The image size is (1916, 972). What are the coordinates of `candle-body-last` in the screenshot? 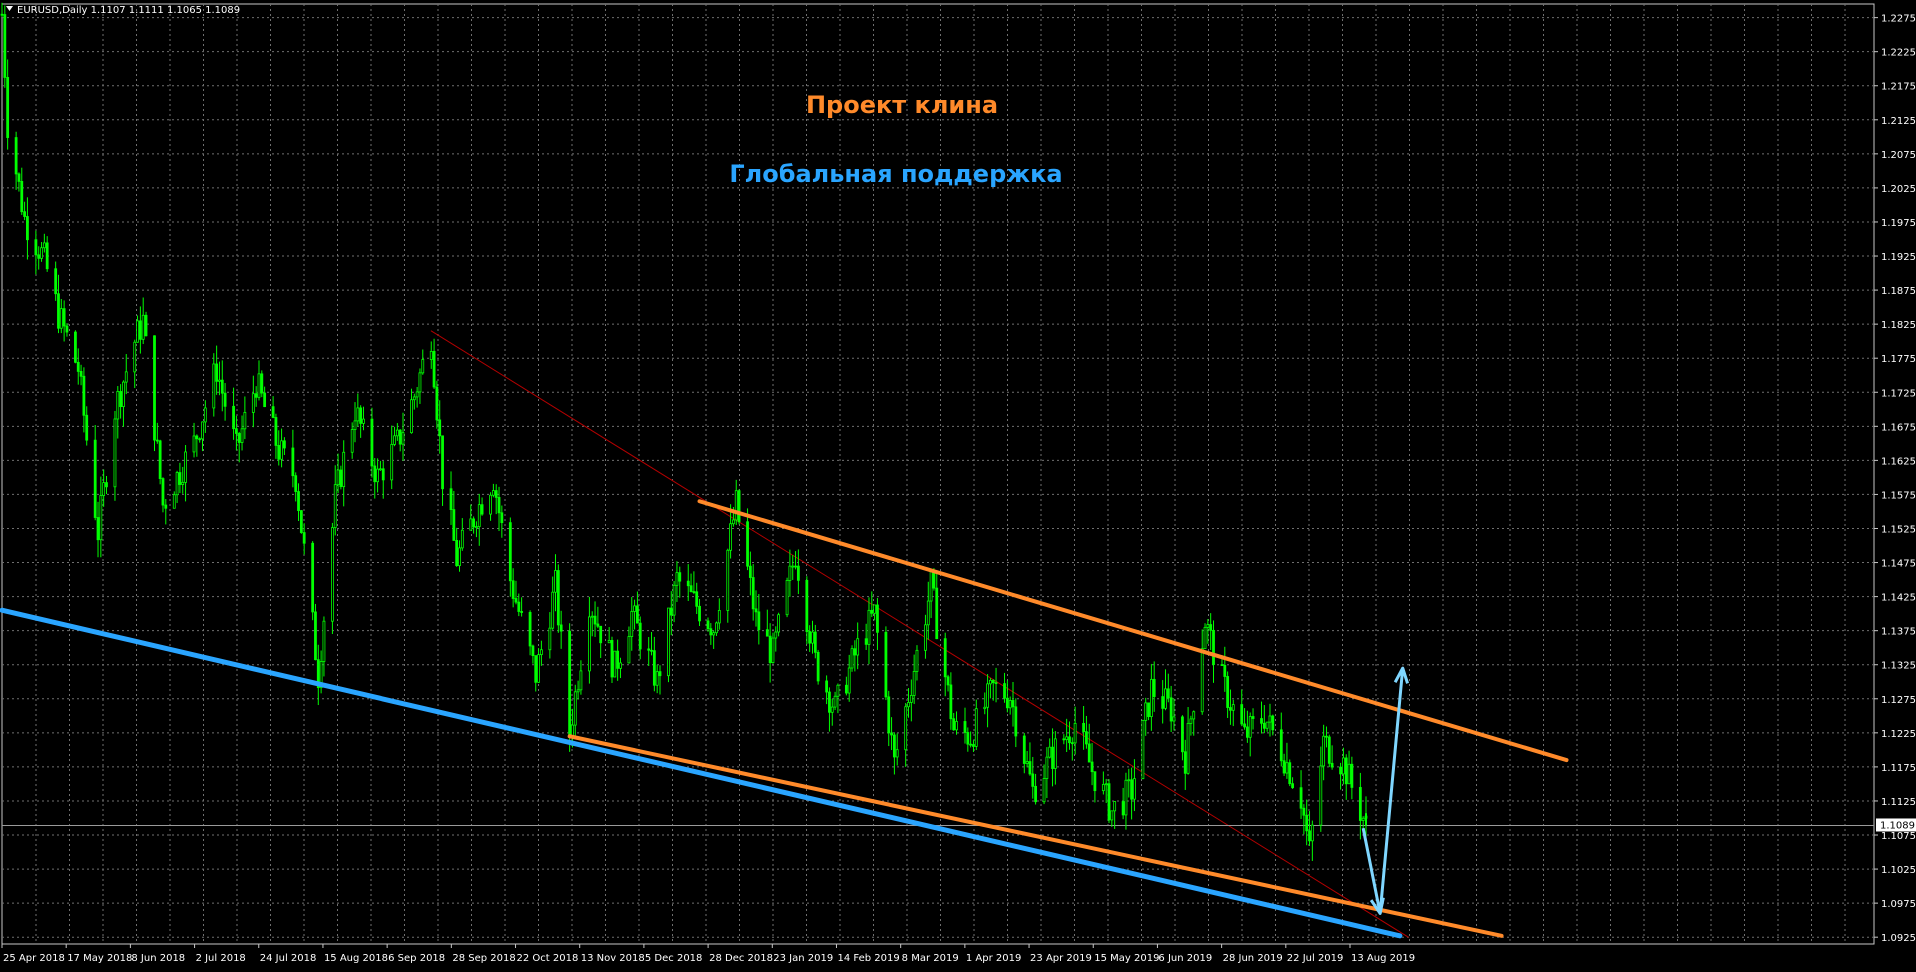 It's located at (1366, 819).